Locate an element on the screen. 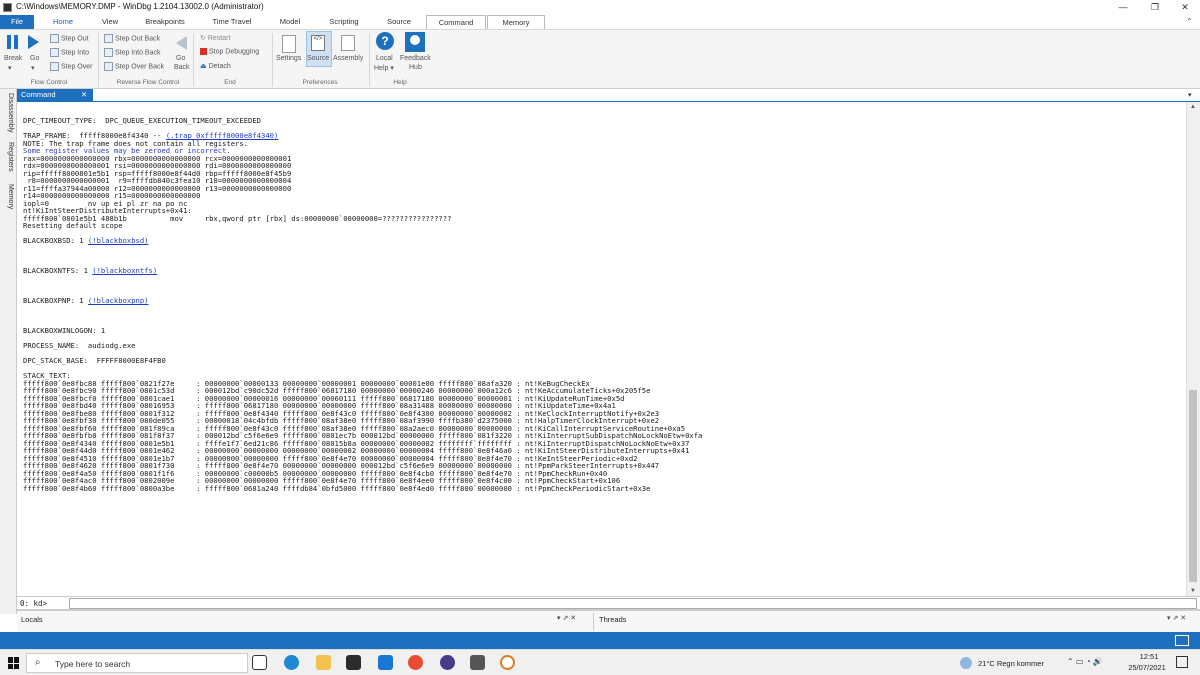 This screenshot has height=675, width=1200. threads-pane-controls: ▾ ⇗ ✕ is located at coordinates (1176, 618).